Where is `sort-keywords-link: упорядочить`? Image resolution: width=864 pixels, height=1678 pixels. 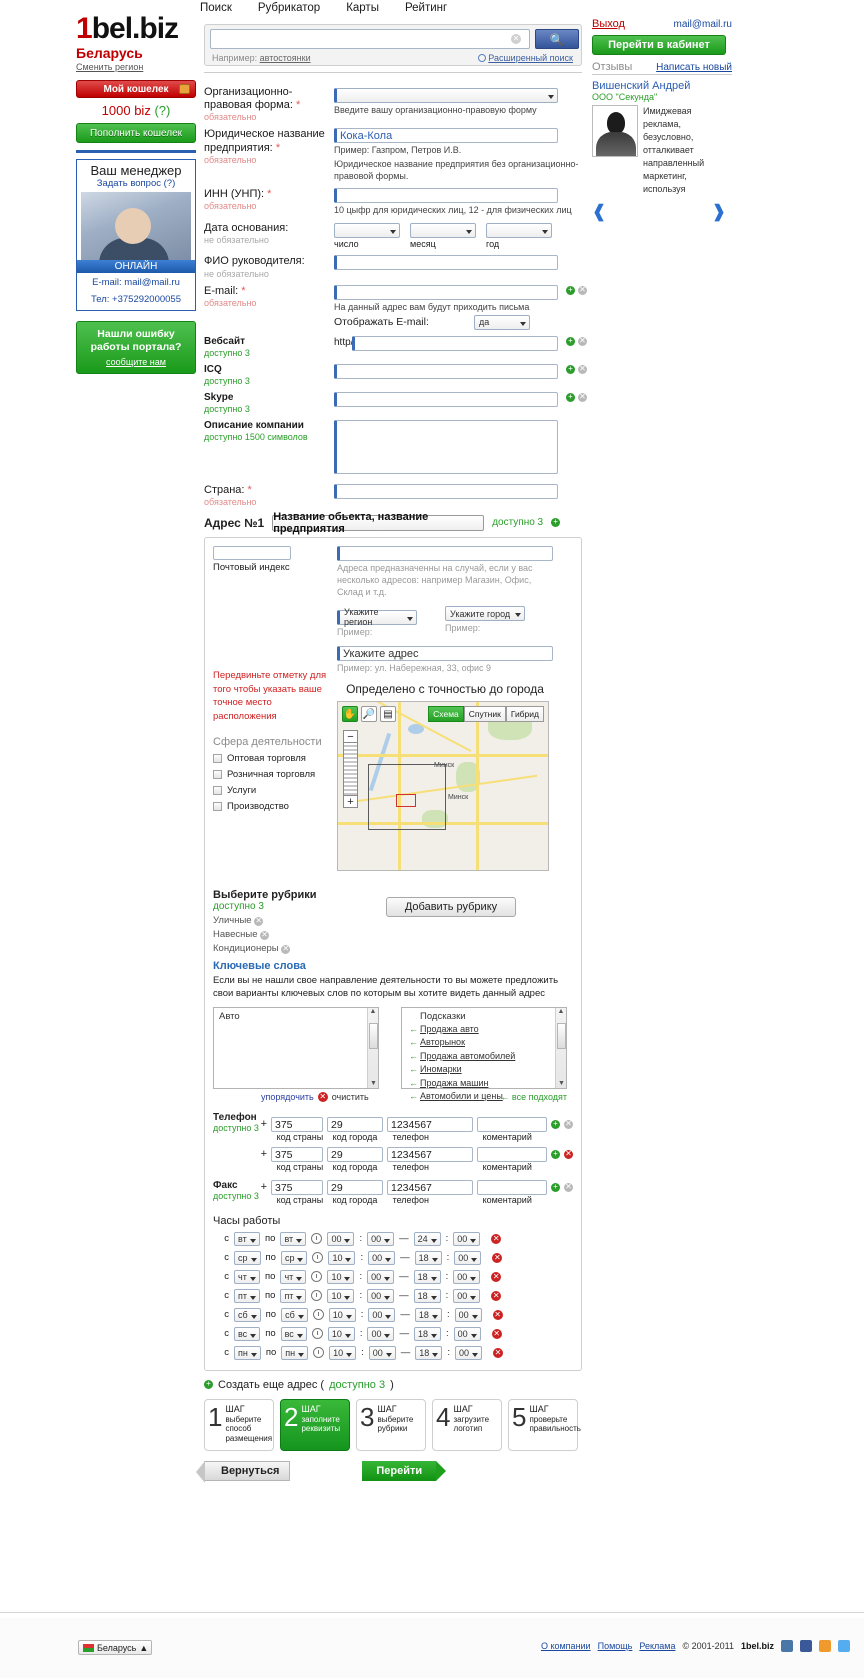 sort-keywords-link: упорядочить is located at coordinates (287, 1097).